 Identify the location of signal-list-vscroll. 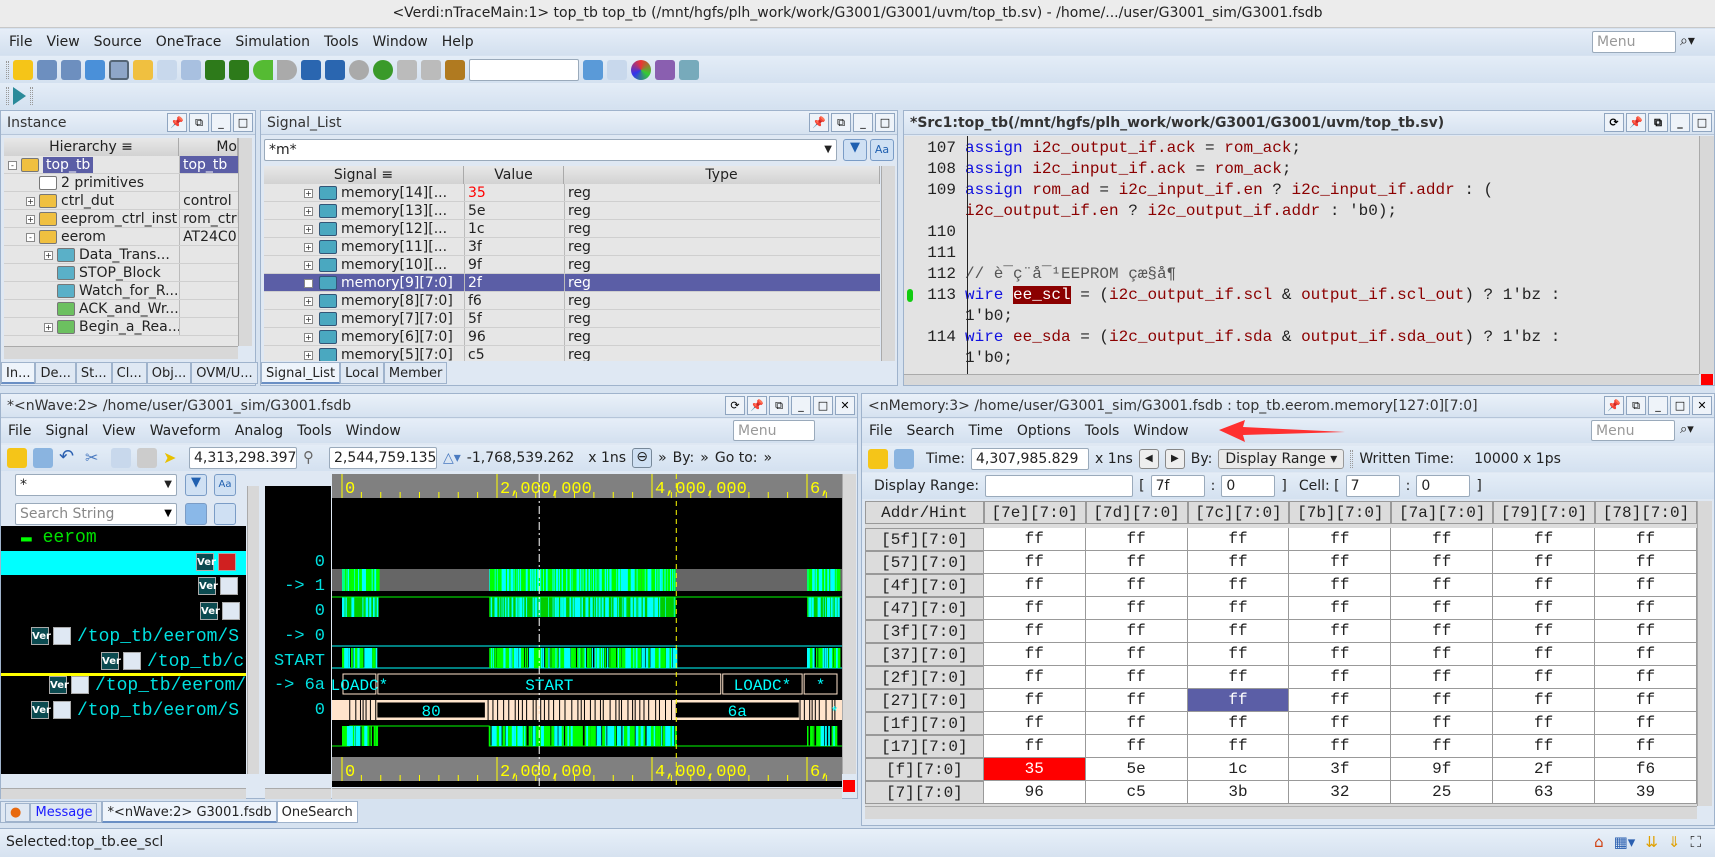
(888, 263).